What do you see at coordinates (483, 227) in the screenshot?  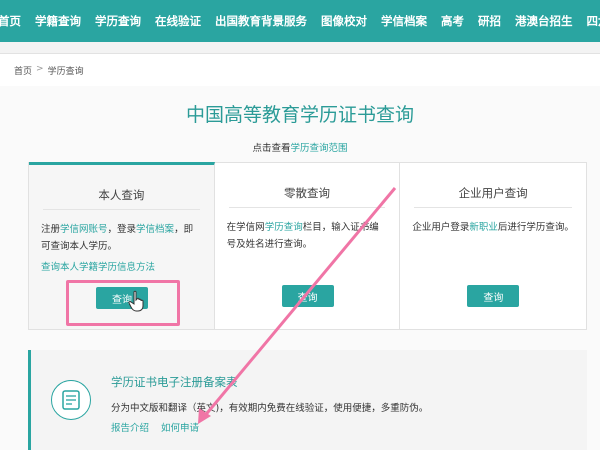 I see `new-career-link: 新职业` at bounding box center [483, 227].